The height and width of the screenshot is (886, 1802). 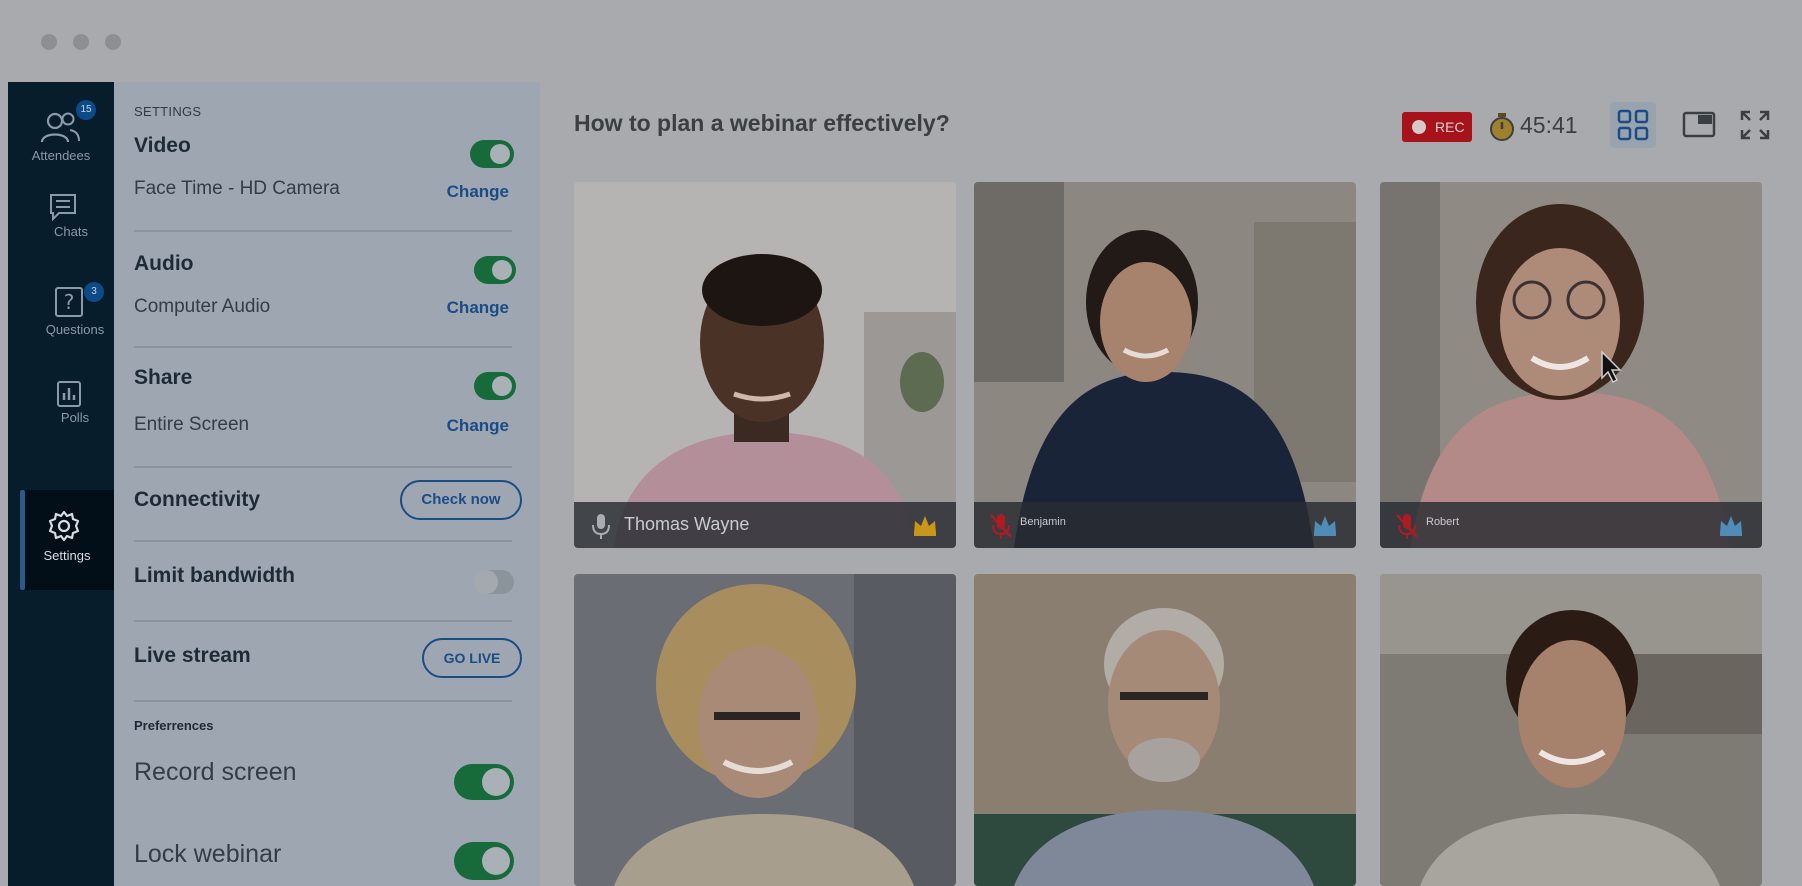 I want to click on session-timer: 45:41, so click(x=1549, y=125).